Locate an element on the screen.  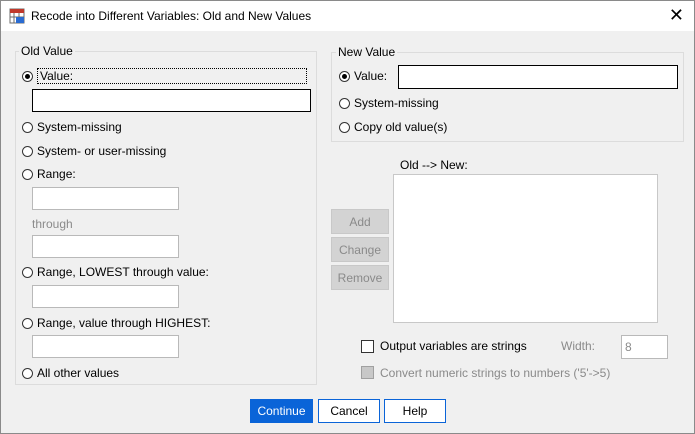
range-radio: Range: is located at coordinates (49, 174).